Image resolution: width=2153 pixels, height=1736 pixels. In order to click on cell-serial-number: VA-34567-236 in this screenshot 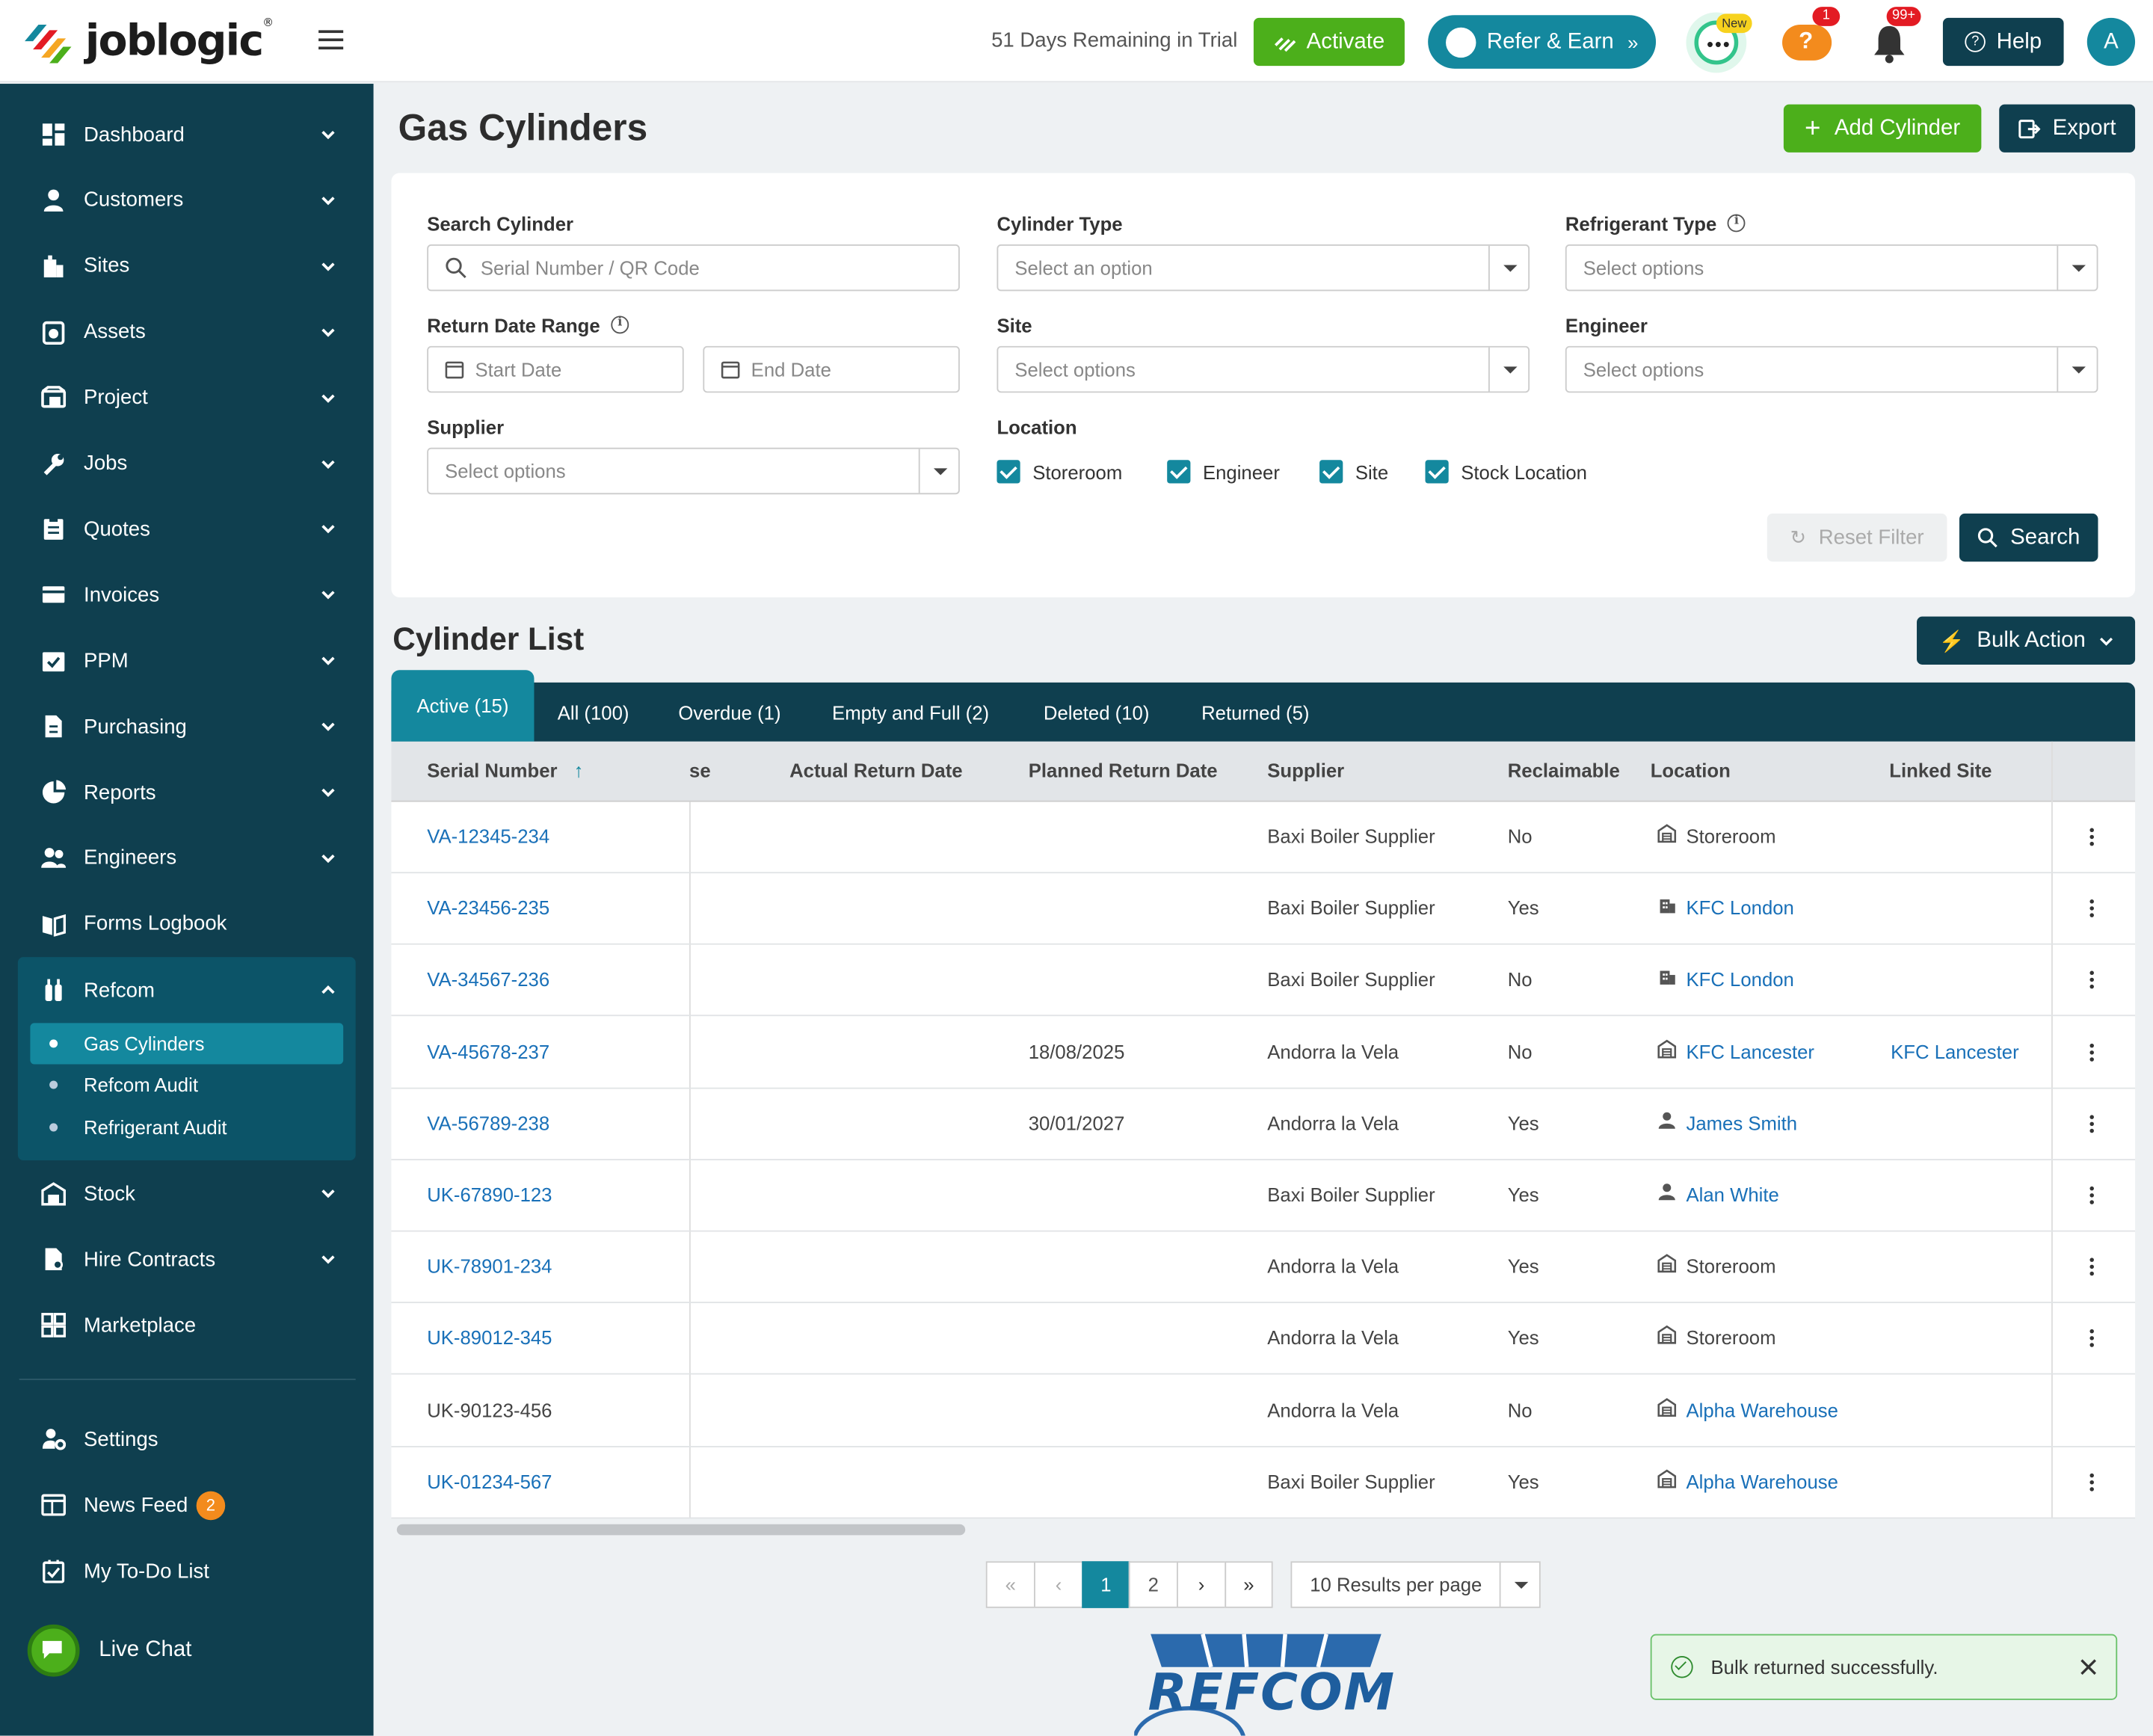, I will do `click(488, 980)`.